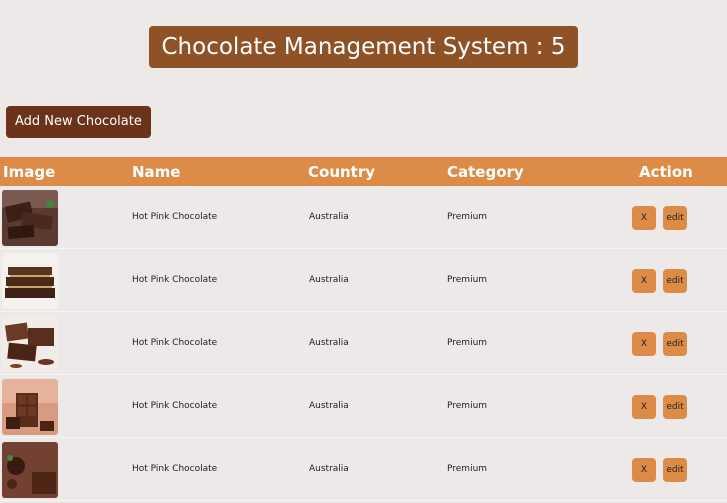 The width and height of the screenshot is (727, 503). I want to click on column-header-image: Image, so click(29, 172).